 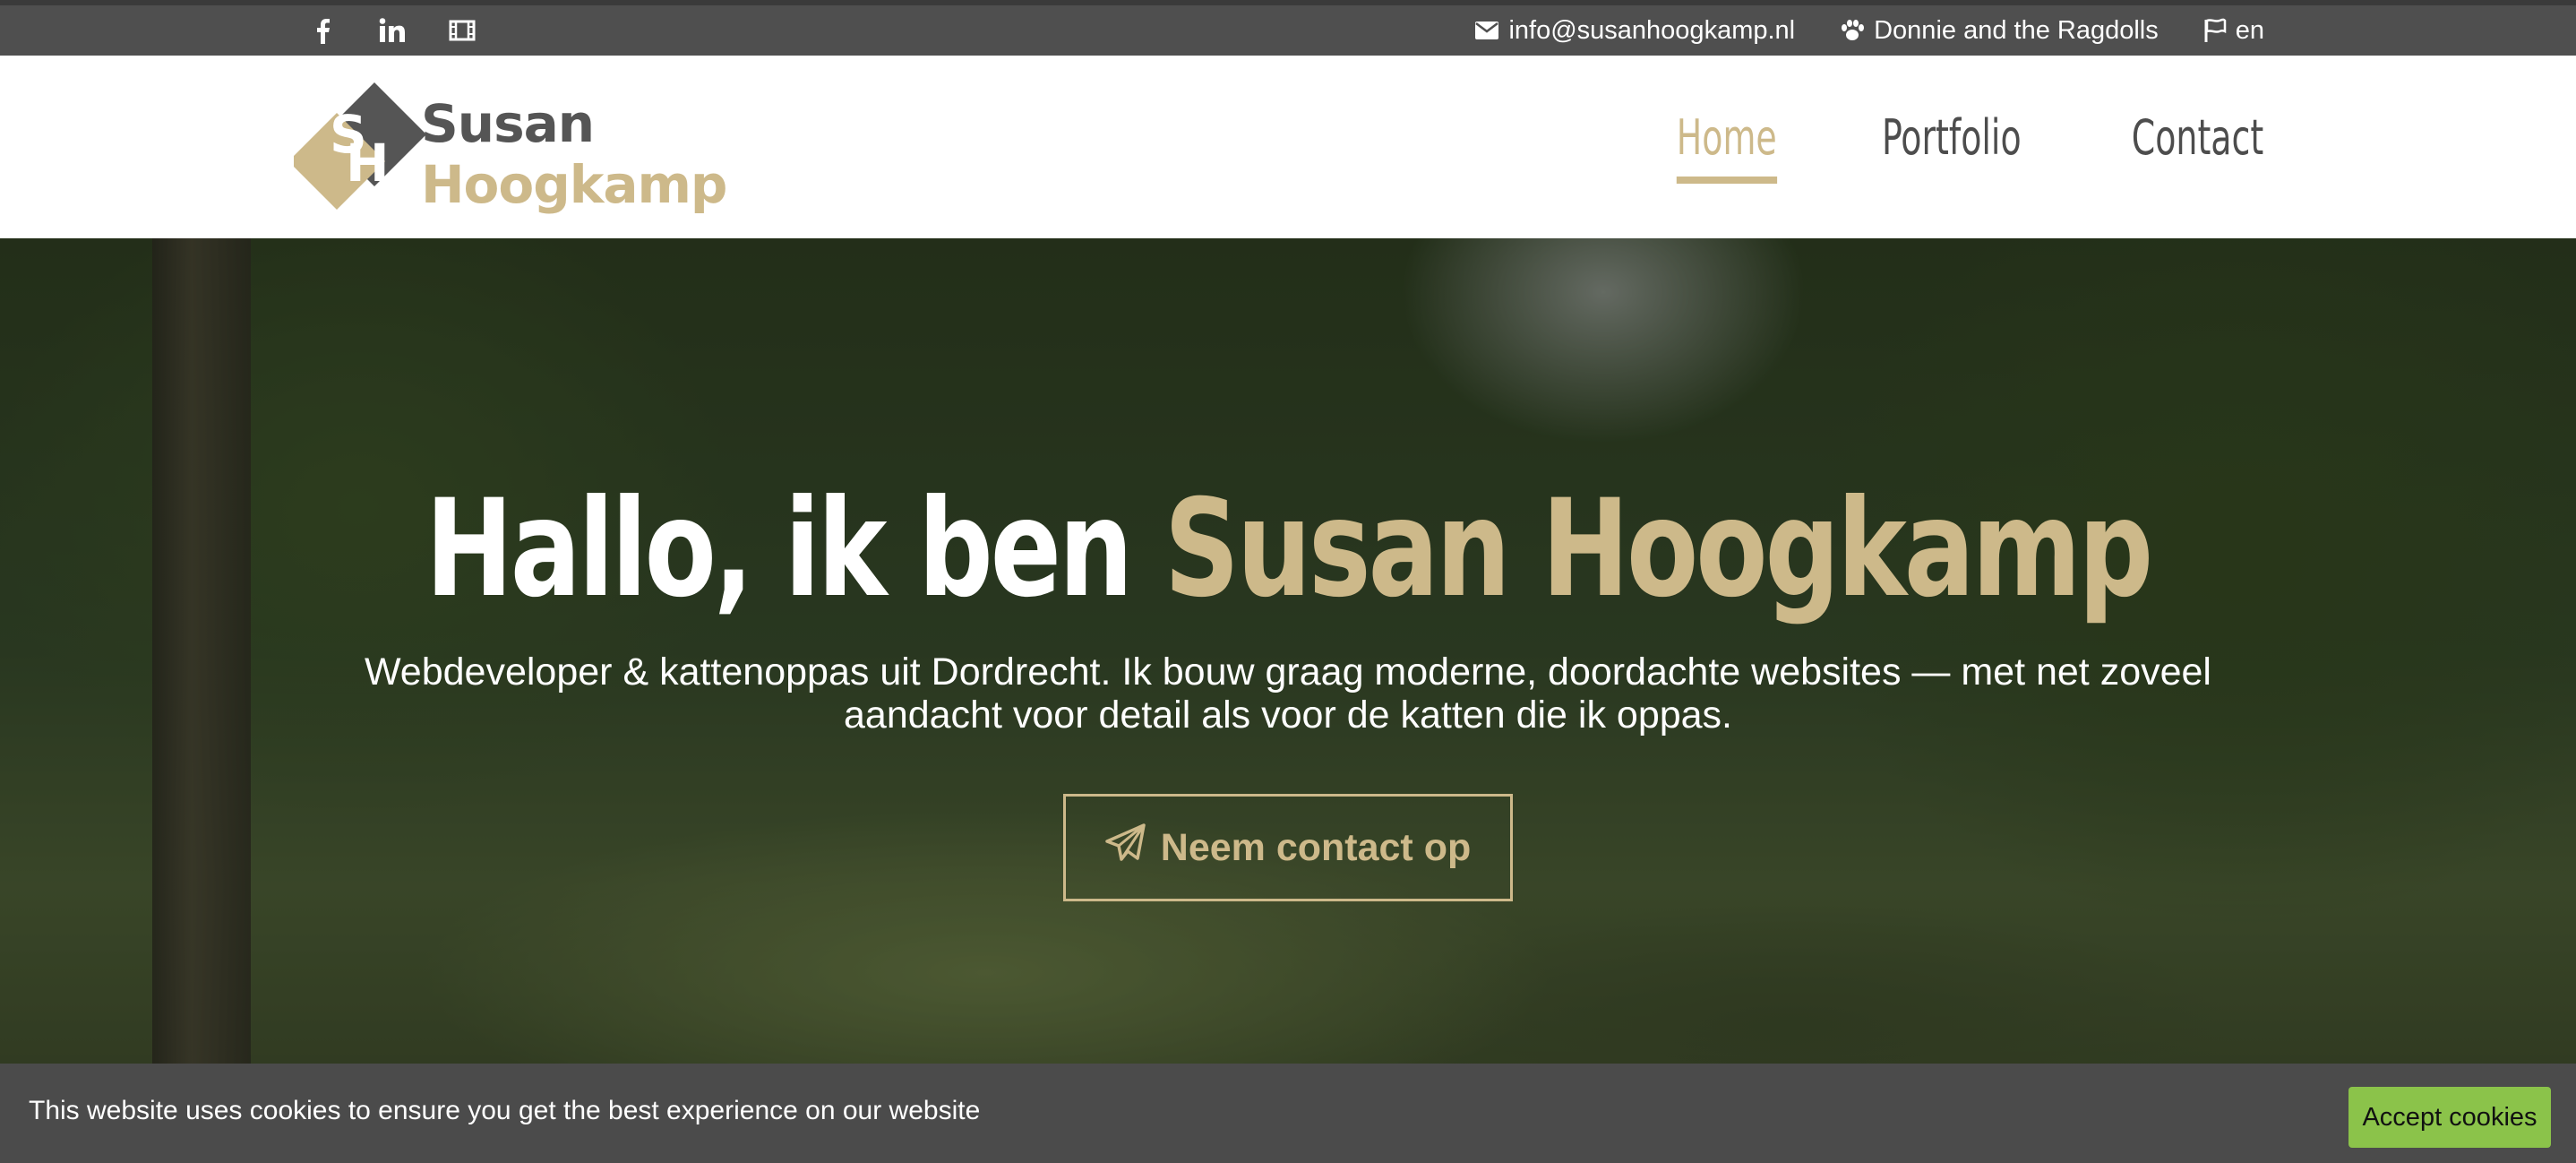 What do you see at coordinates (794, 549) in the screenshot?
I see `hero-title-prefix: Hallo, ik ben` at bounding box center [794, 549].